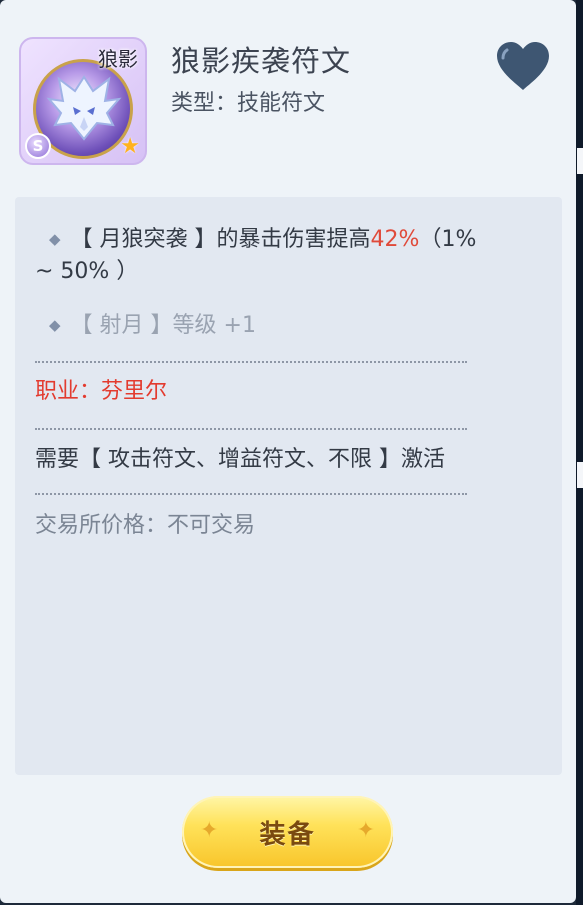  Describe the element at coordinates (365, 830) in the screenshot. I see `sparkle-icon: ✦` at that location.